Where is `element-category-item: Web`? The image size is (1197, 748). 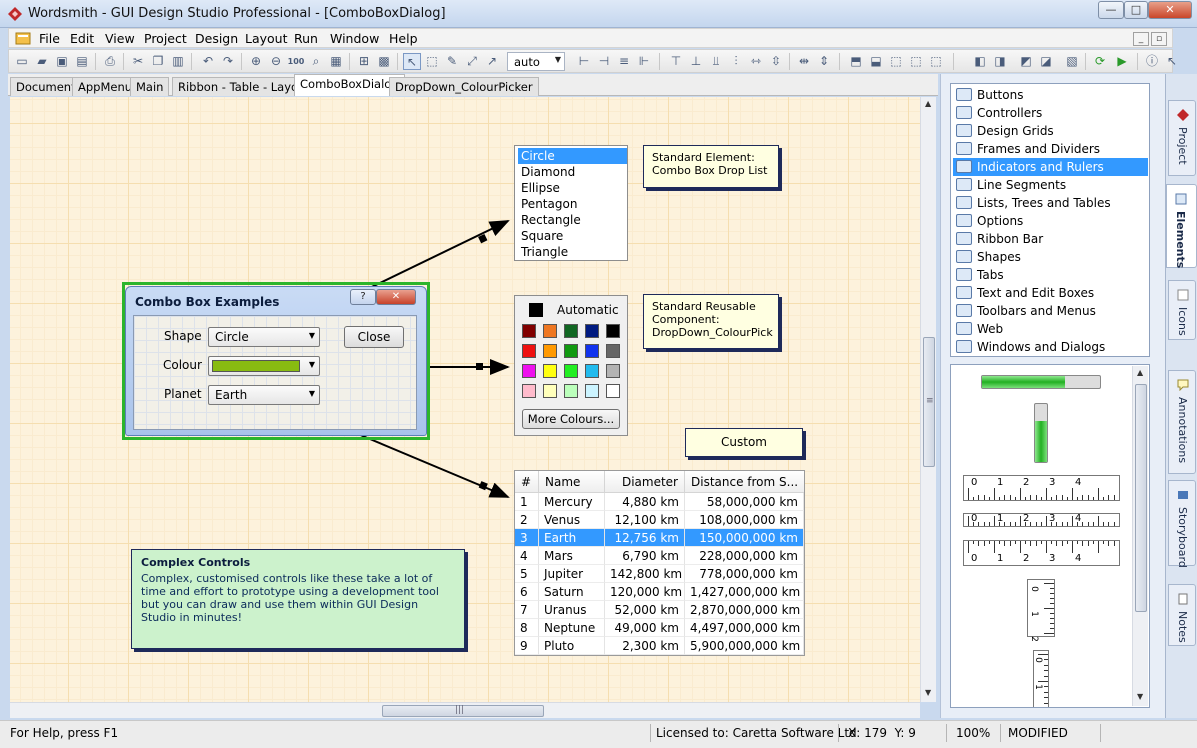
element-category-item: Web is located at coordinates (1050, 329).